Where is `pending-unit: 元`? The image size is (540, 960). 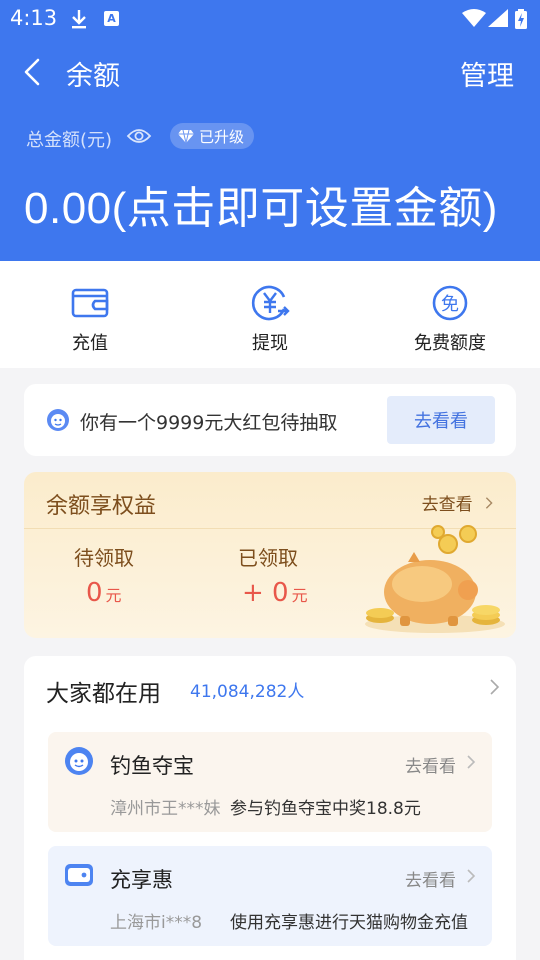
pending-unit: 元 is located at coordinates (113, 595).